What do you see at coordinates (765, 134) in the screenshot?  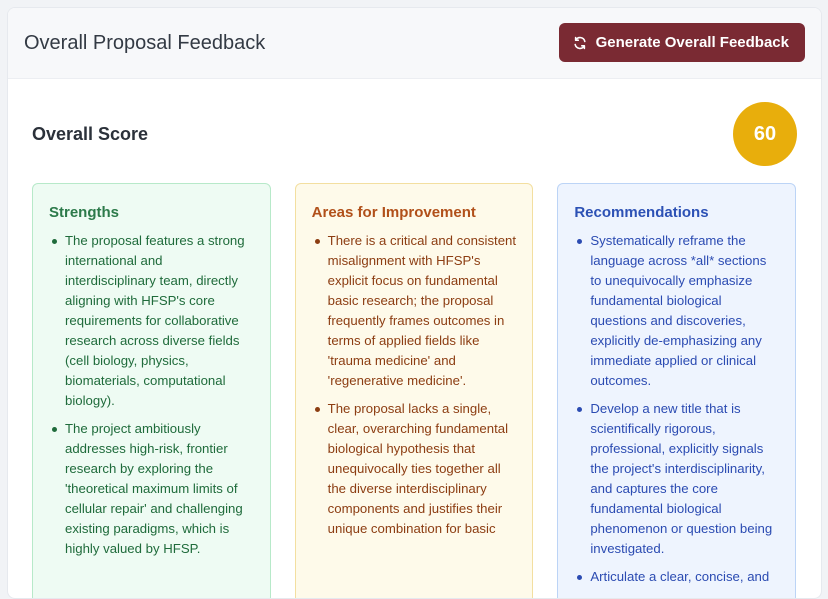 I see `overall-score-badge: 60` at bounding box center [765, 134].